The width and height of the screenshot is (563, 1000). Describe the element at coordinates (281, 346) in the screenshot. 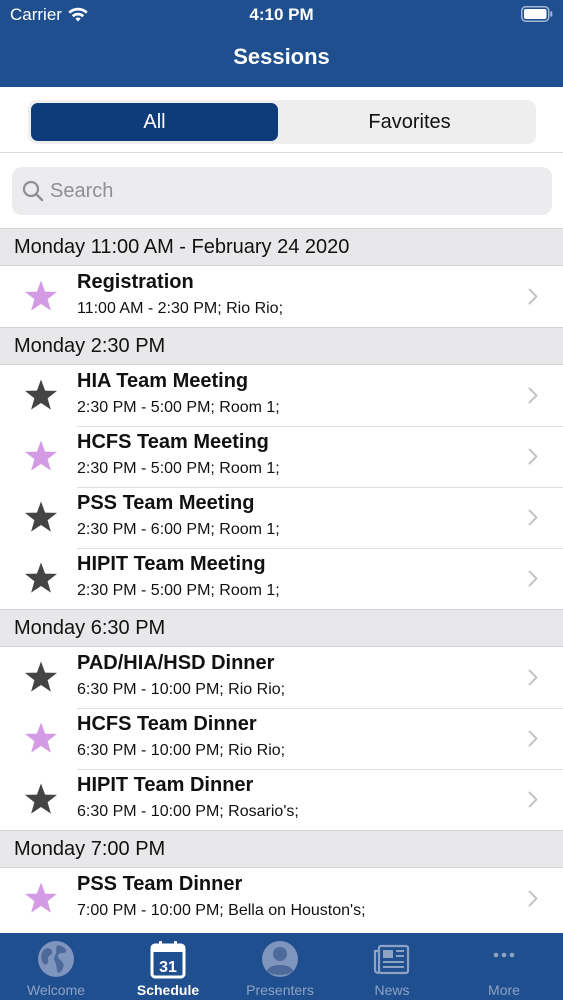

I see `section-header: Monday 2:30 PM` at that location.